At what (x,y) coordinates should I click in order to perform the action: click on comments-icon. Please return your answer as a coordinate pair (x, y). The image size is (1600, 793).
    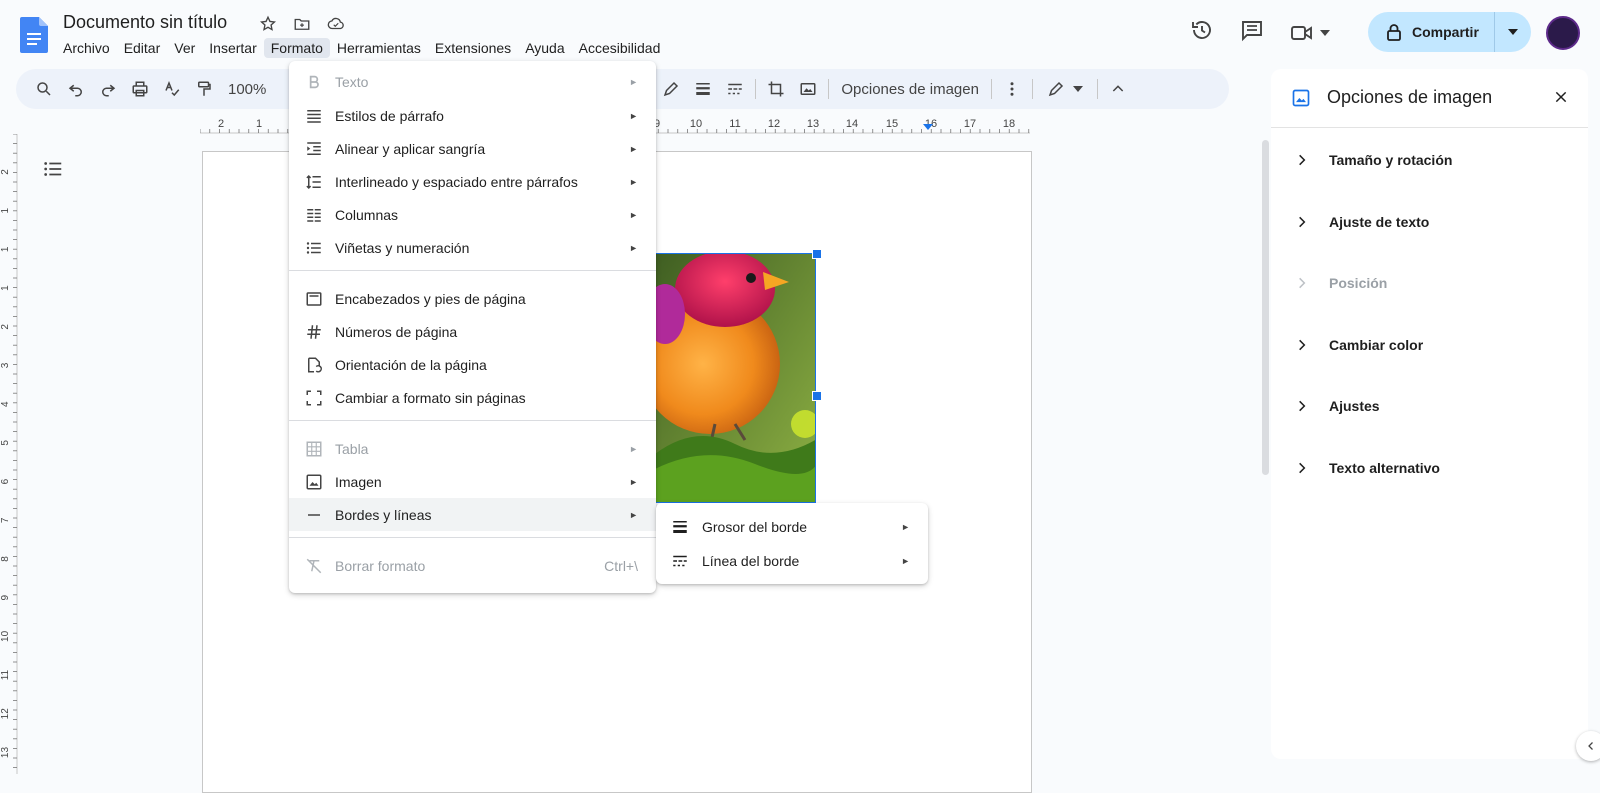
    Looking at the image, I should click on (1252, 32).